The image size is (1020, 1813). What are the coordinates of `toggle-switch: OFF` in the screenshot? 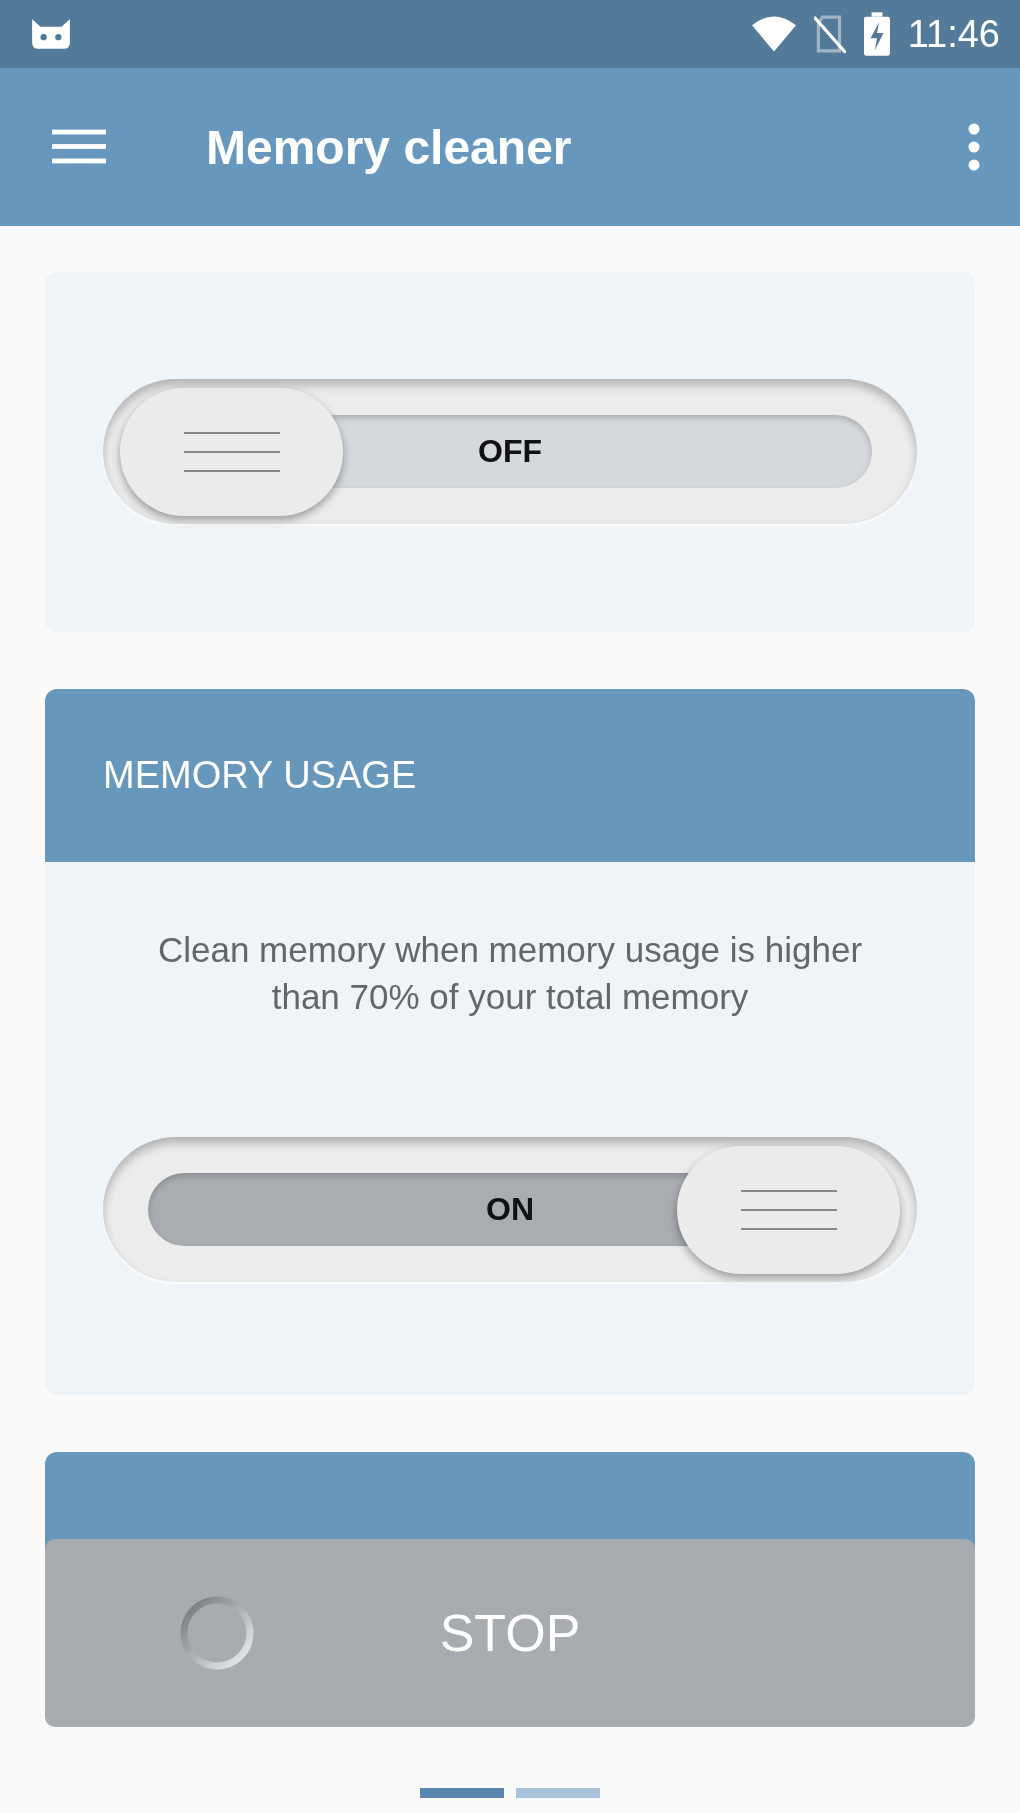 It's located at (510, 451).